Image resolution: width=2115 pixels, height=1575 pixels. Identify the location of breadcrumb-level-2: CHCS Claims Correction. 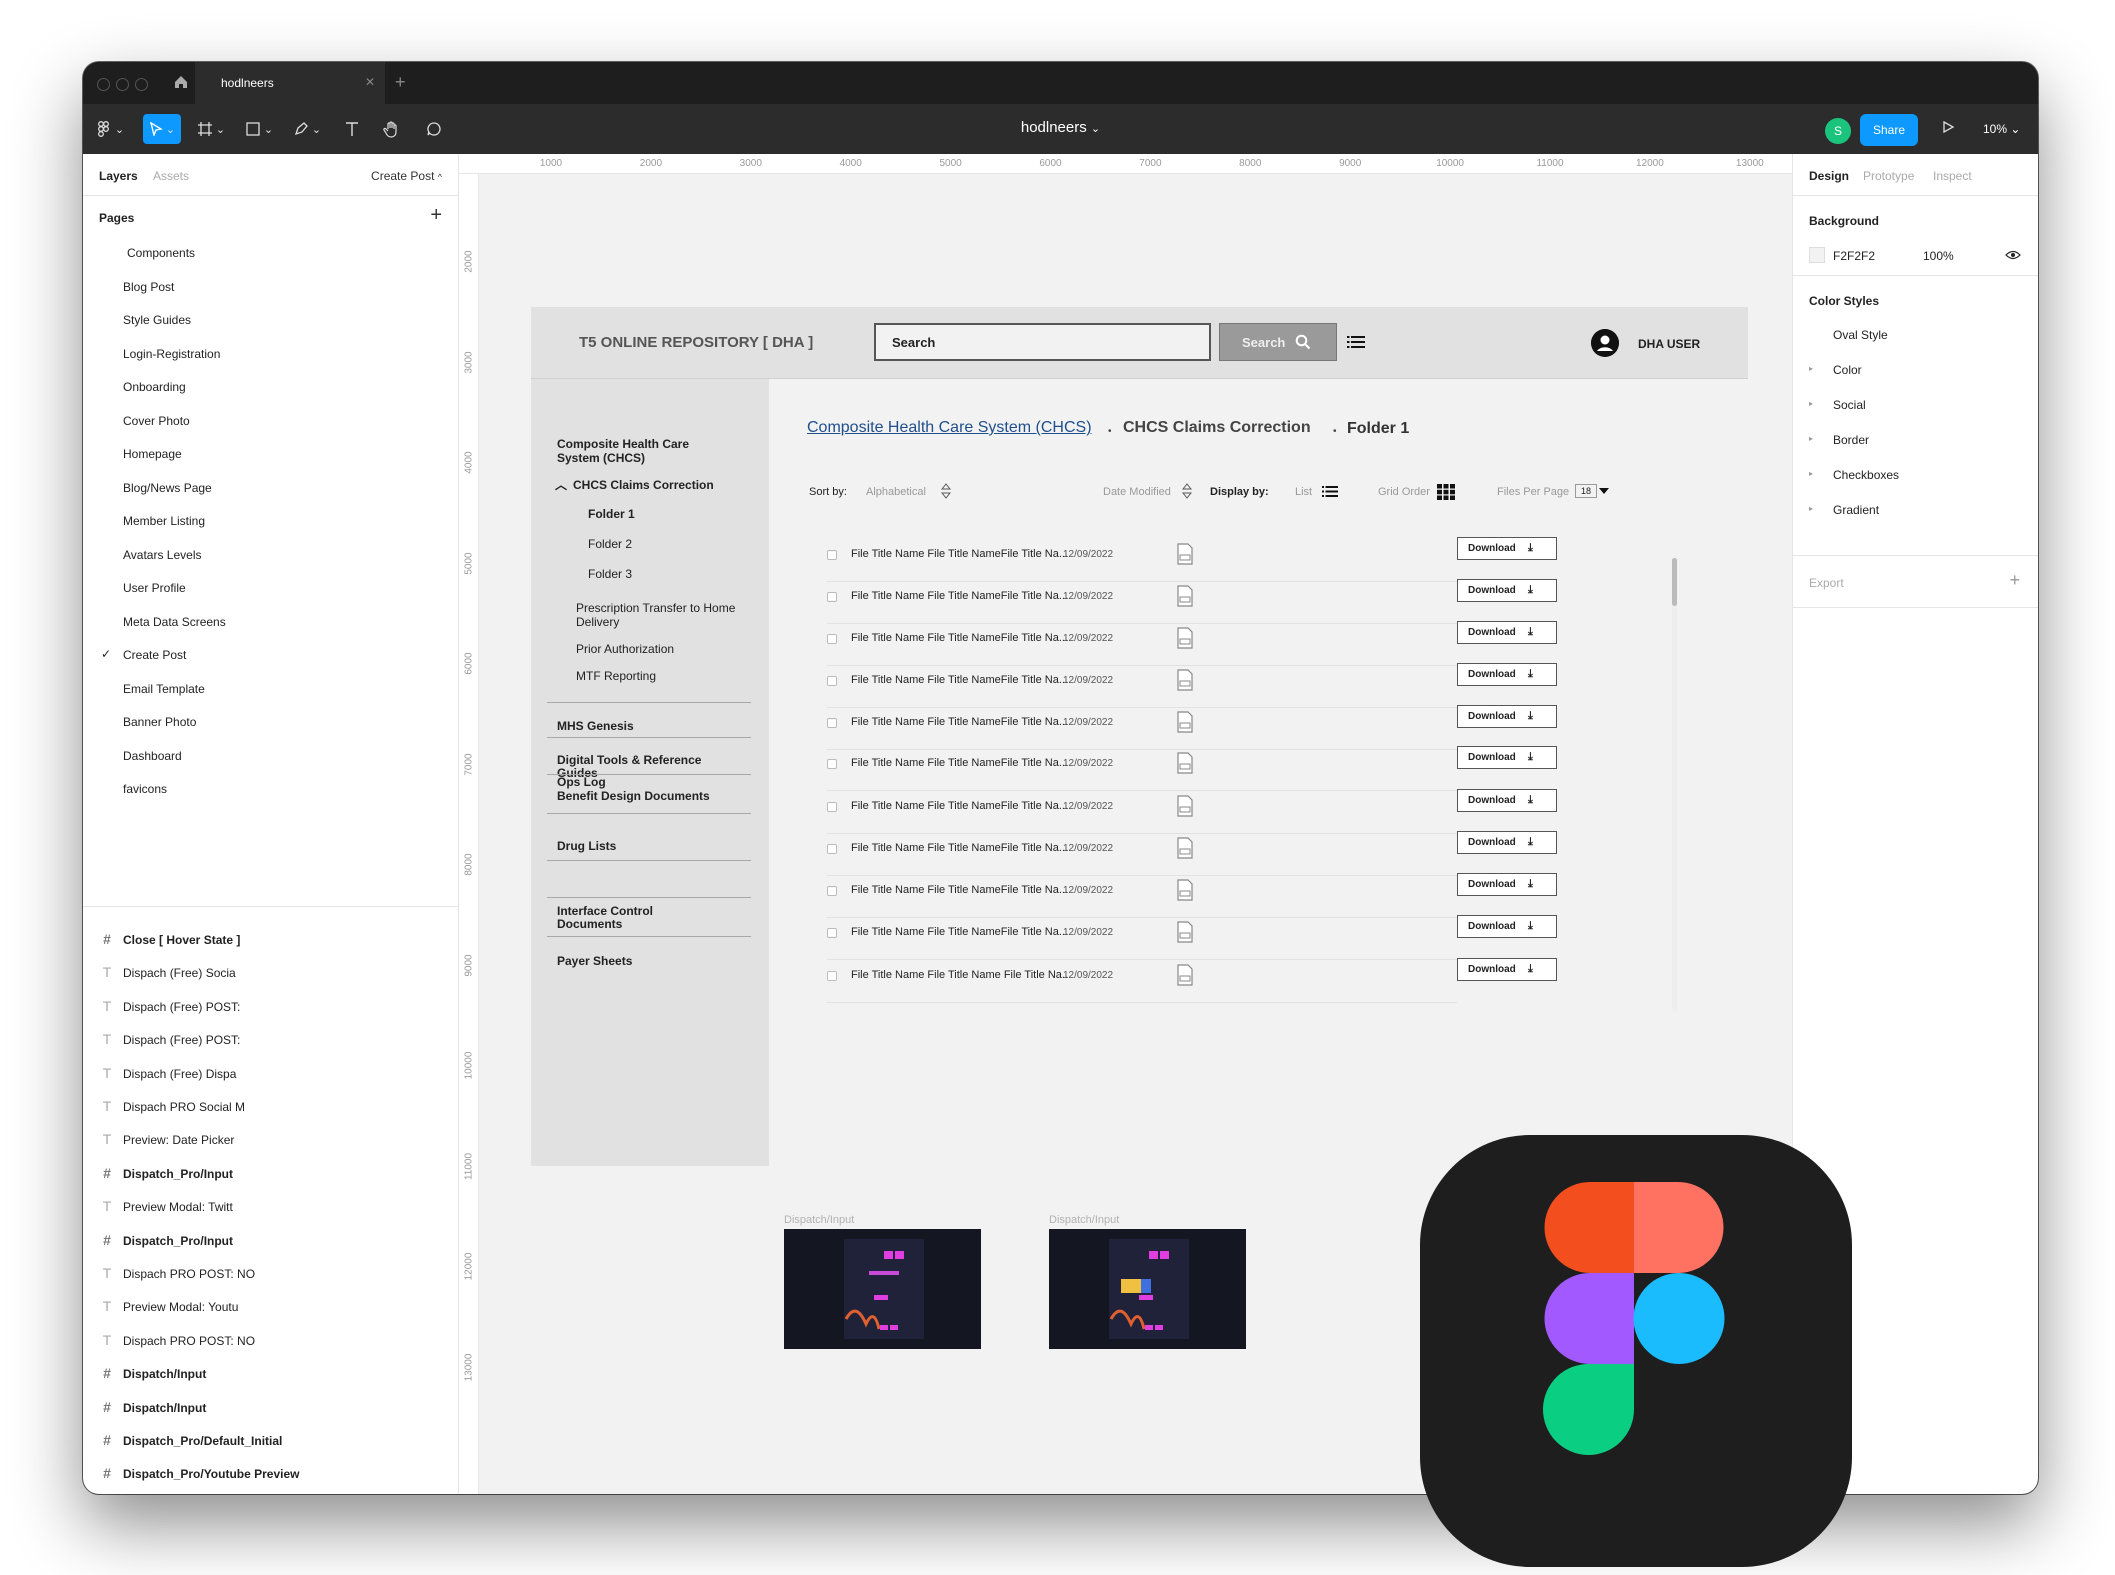
(1217, 428).